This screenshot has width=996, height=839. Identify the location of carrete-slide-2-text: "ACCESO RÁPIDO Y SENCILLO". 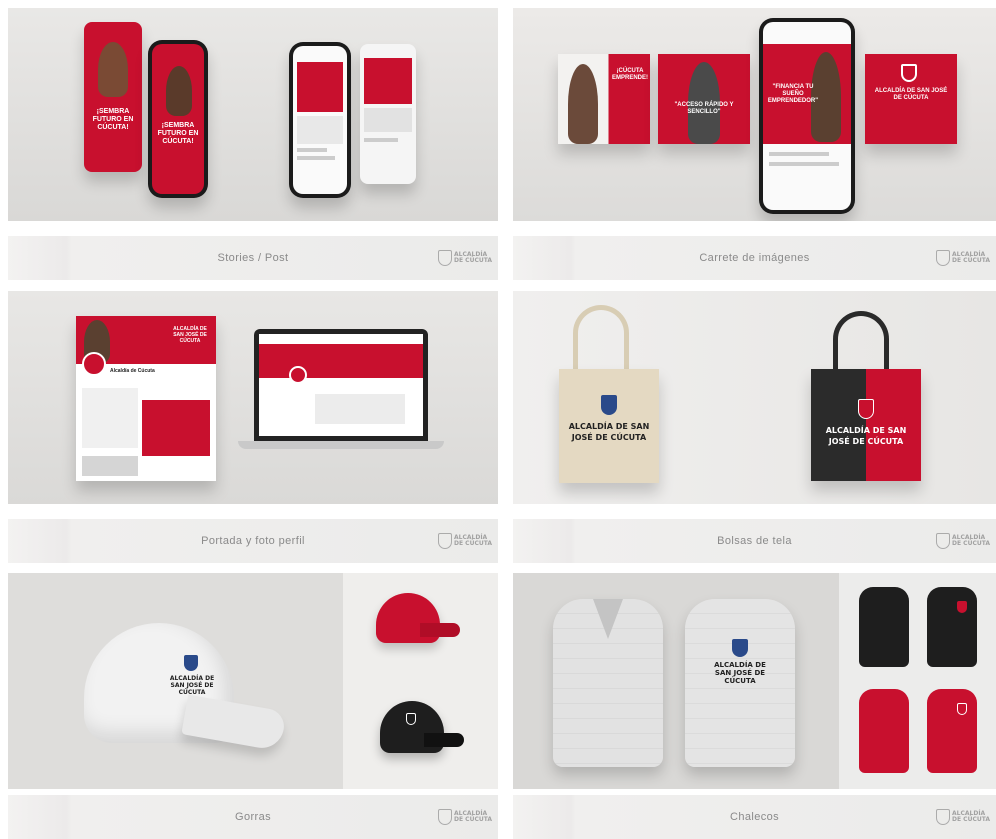
(704, 108).